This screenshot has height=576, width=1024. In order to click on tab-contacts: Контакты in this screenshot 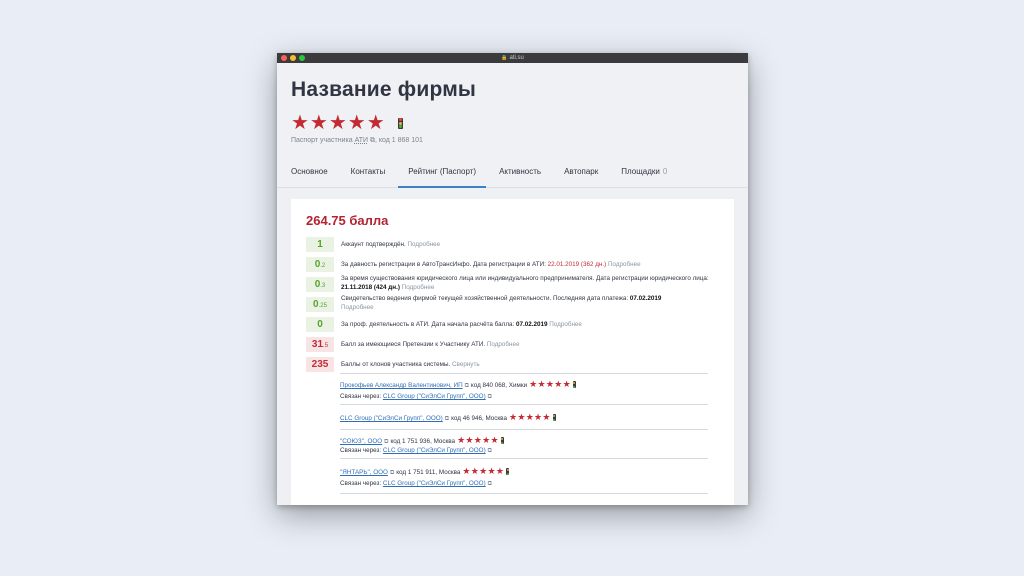, I will do `click(368, 176)`.